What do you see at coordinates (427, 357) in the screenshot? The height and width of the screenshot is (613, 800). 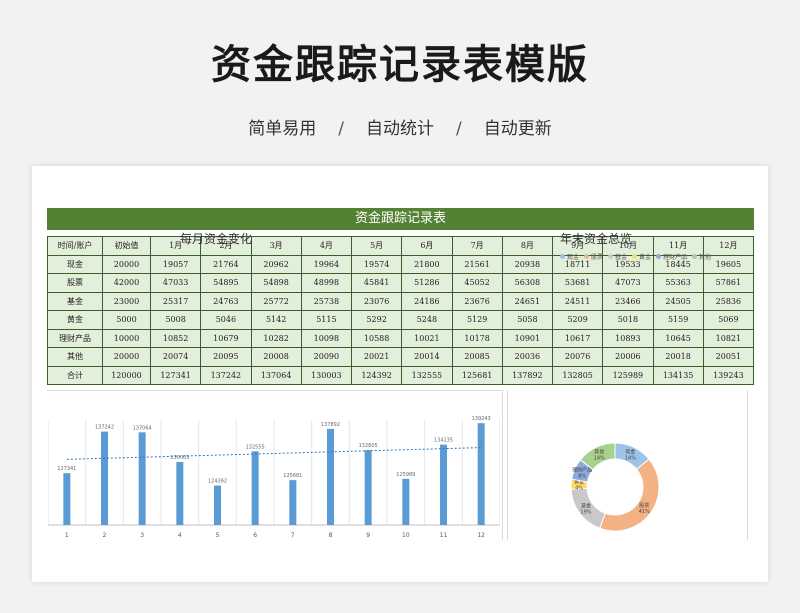 I see `value-cell: 20014` at bounding box center [427, 357].